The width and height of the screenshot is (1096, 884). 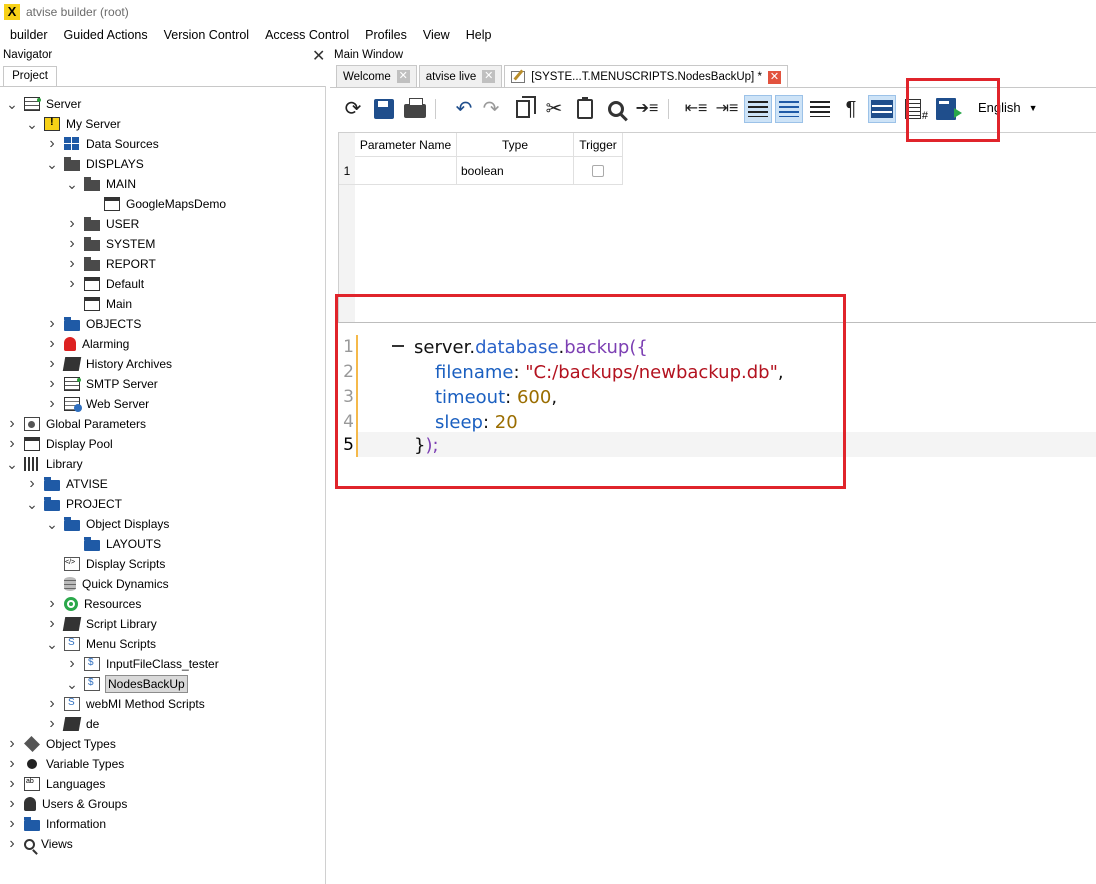 I want to click on trigger-checkbox, so click(x=598, y=171).